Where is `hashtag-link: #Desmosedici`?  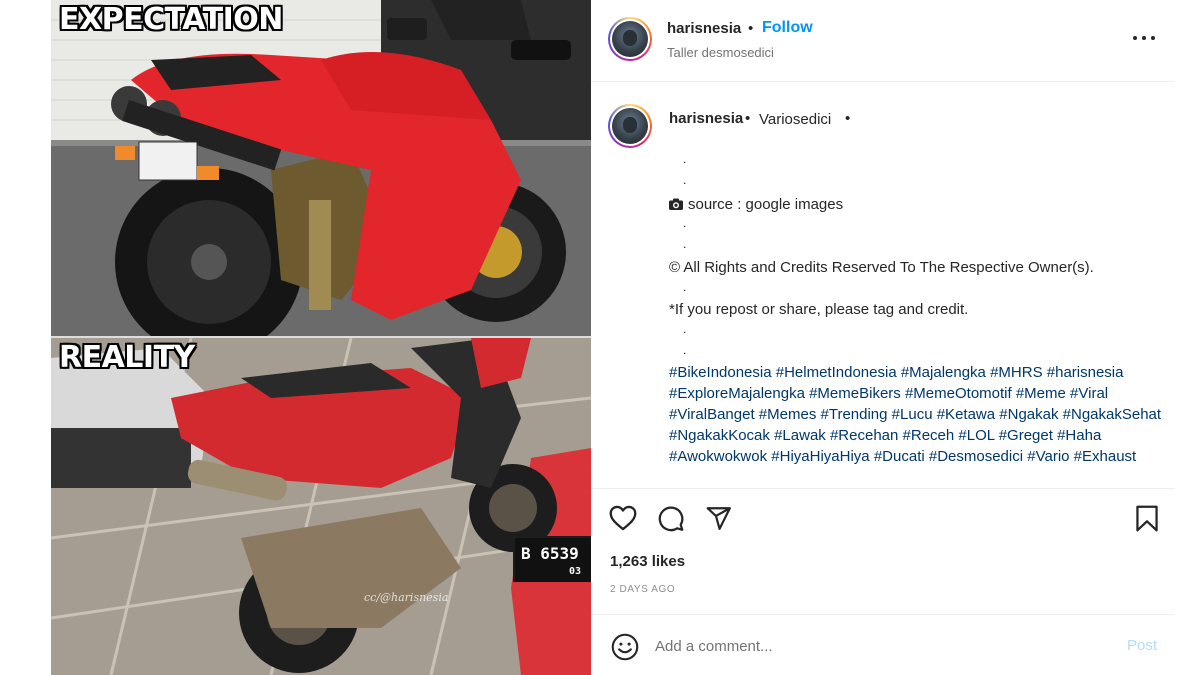 hashtag-link: #Desmosedici is located at coordinates (976, 456).